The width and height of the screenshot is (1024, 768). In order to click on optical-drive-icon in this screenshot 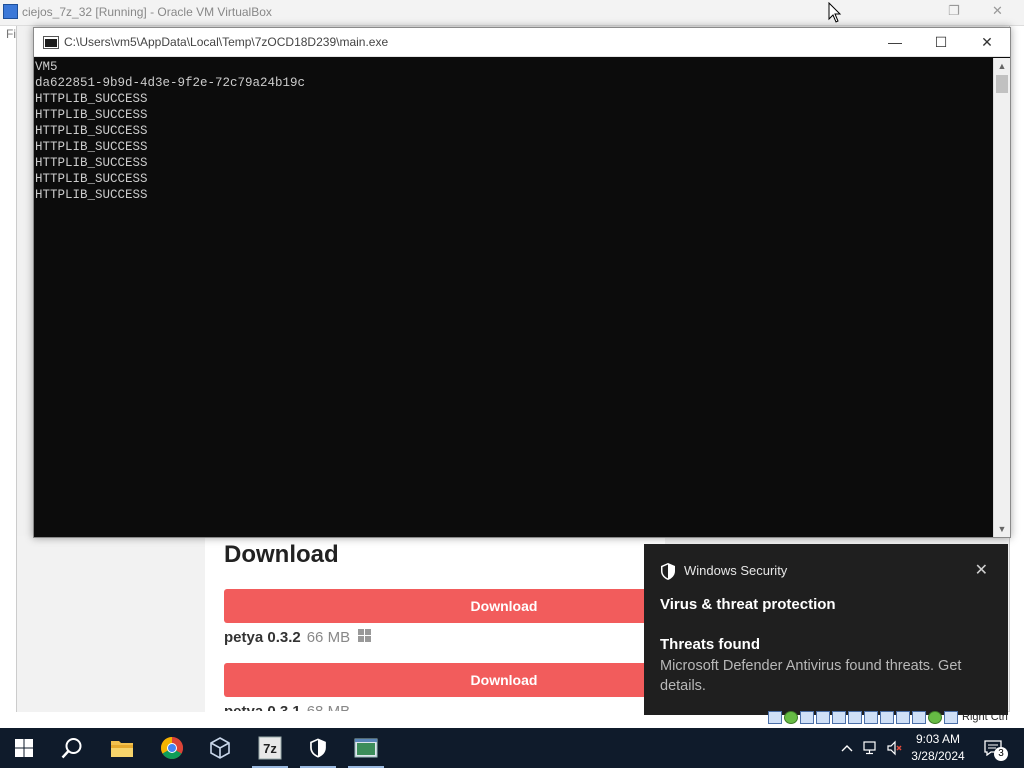, I will do `click(791, 717)`.